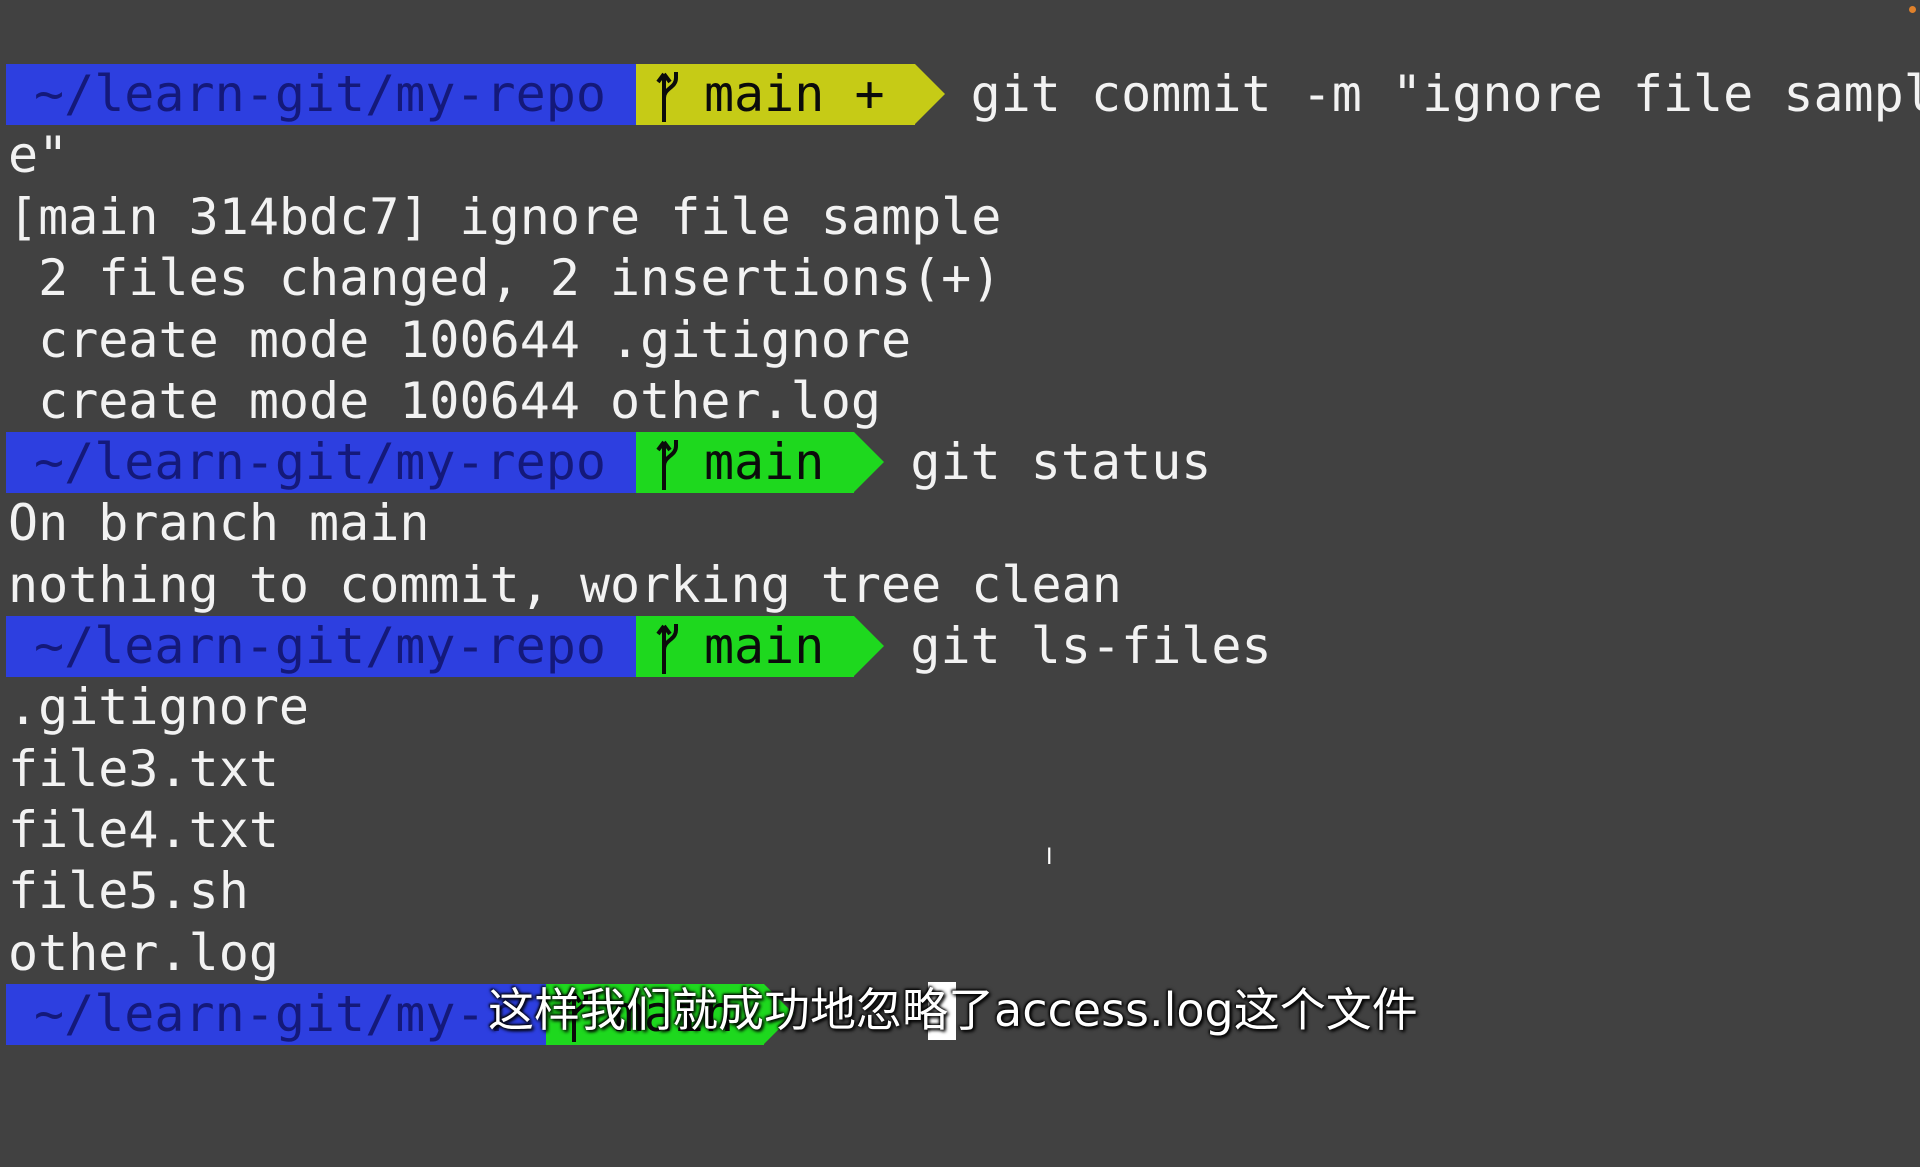  I want to click on file-list-item: other.log, so click(143, 953).